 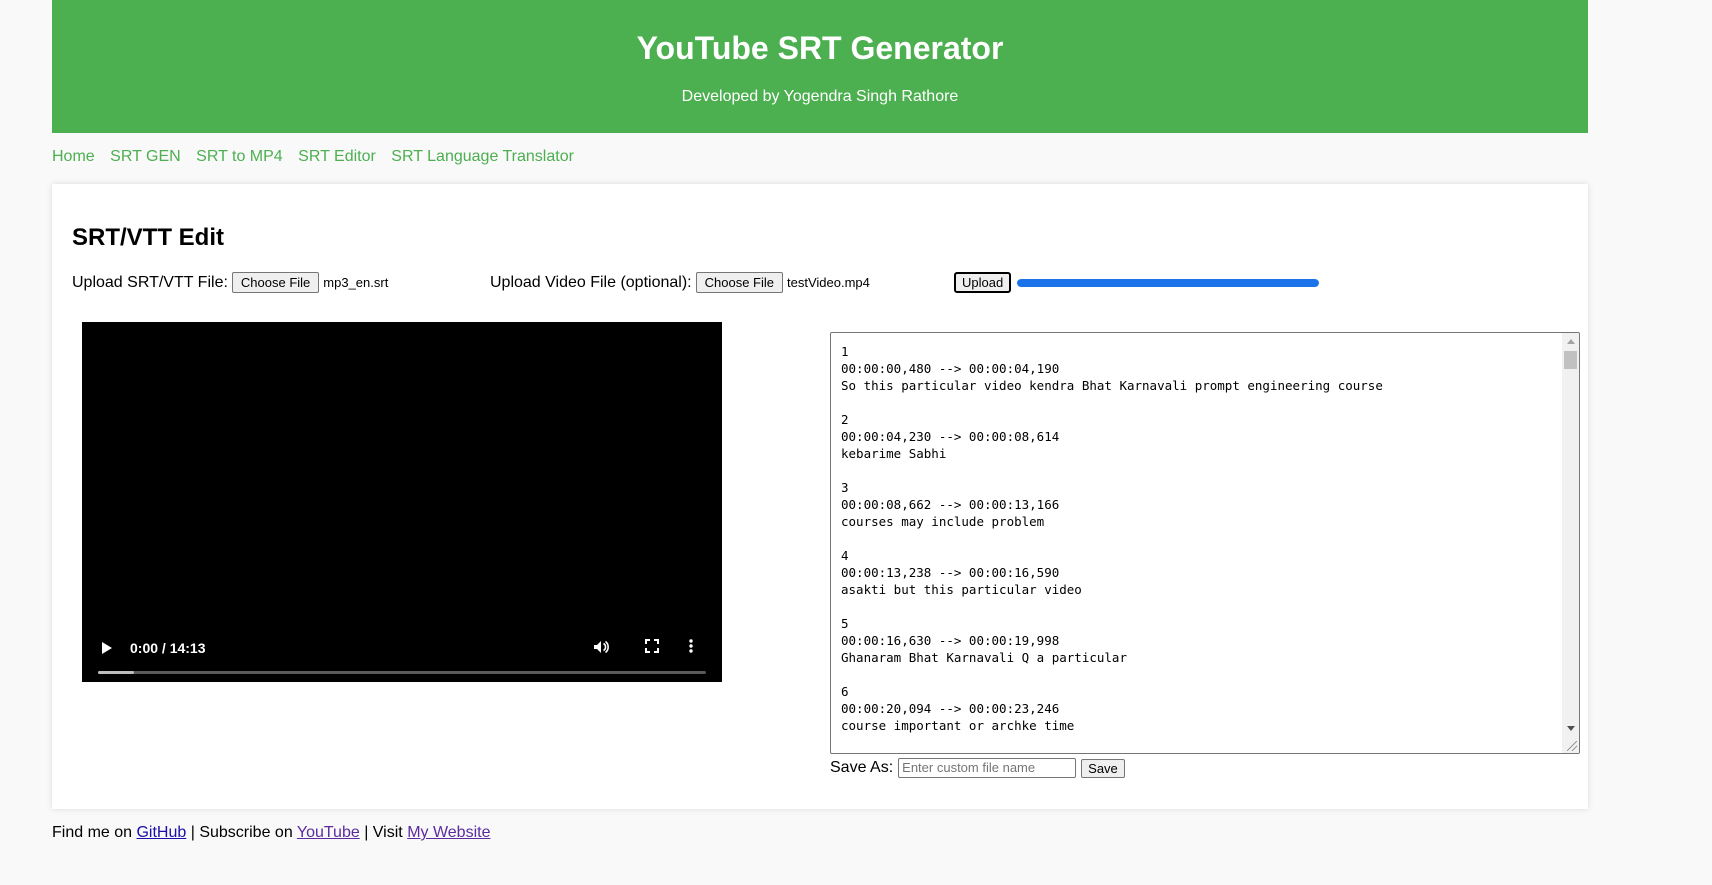 What do you see at coordinates (402, 652) in the screenshot?
I see `video-controls: 0:00 / 14:13` at bounding box center [402, 652].